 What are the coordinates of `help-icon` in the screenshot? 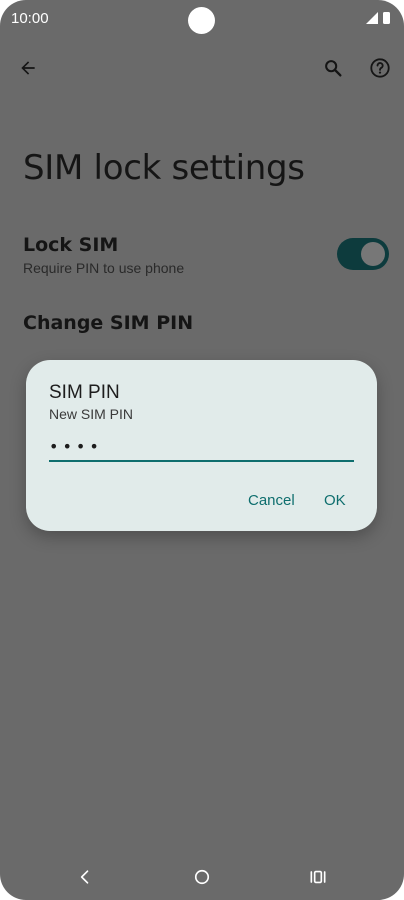 It's located at (380, 68).